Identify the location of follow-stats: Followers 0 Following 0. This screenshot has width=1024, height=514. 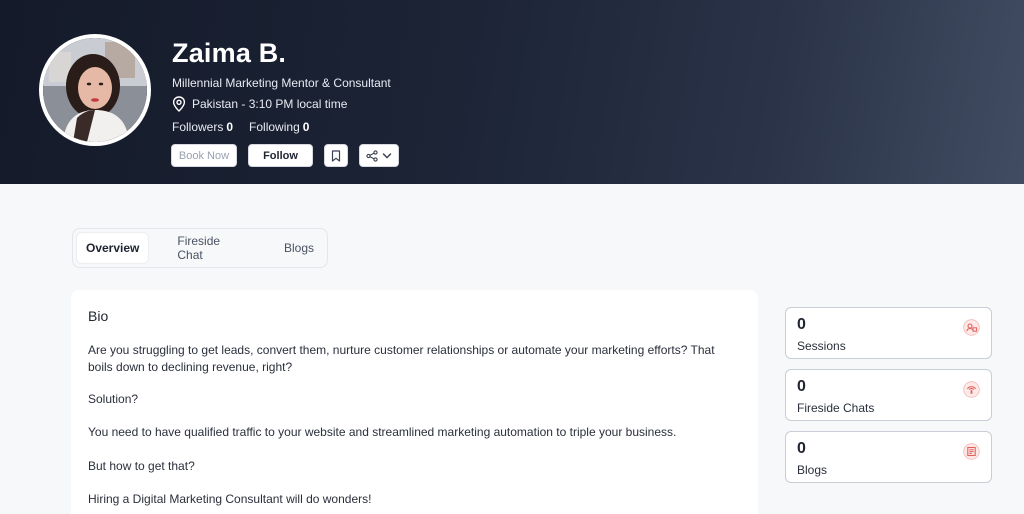
(240, 127).